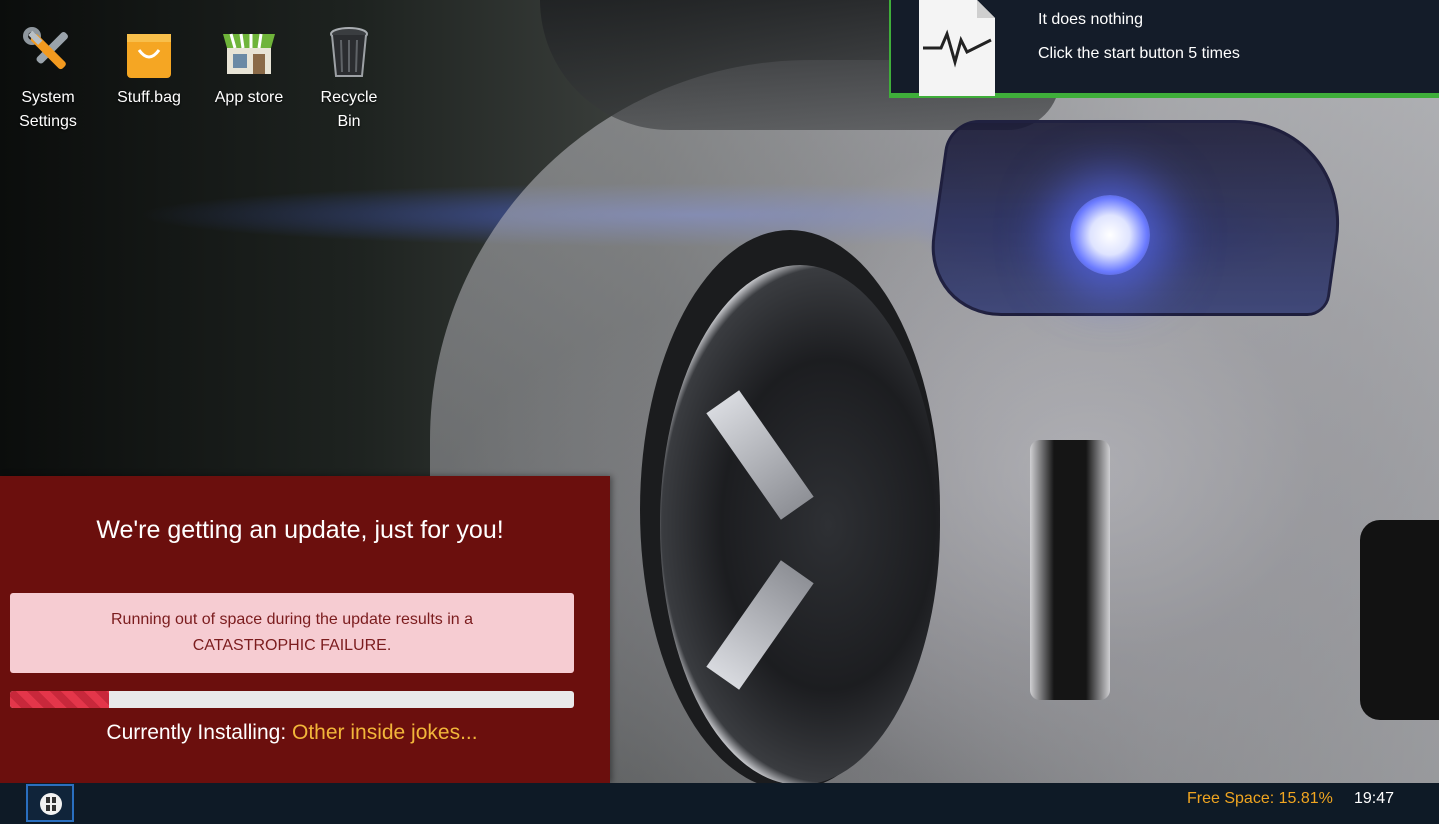  I want to click on start-button, so click(50, 803).